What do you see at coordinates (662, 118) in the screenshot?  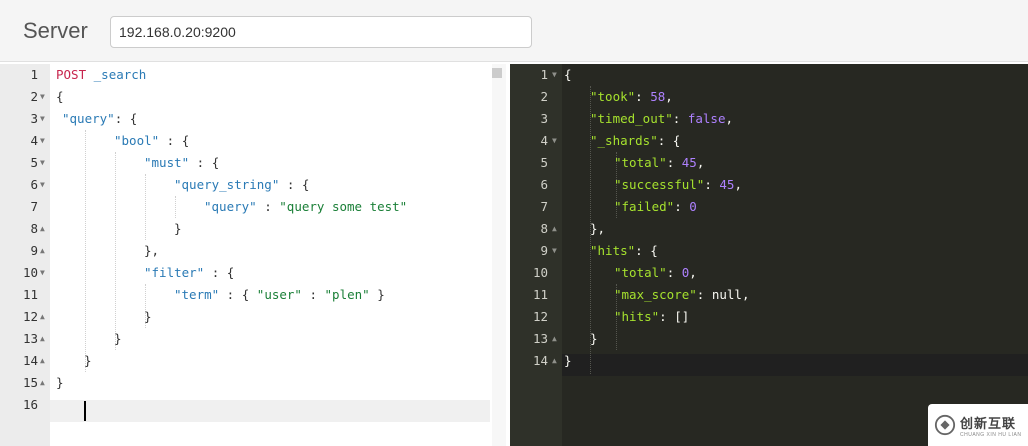 I see `response-line-3: "timed_out": false,` at bounding box center [662, 118].